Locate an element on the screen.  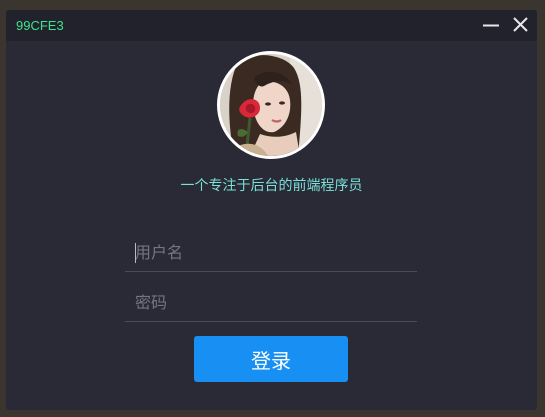
password-input is located at coordinates (270, 302).